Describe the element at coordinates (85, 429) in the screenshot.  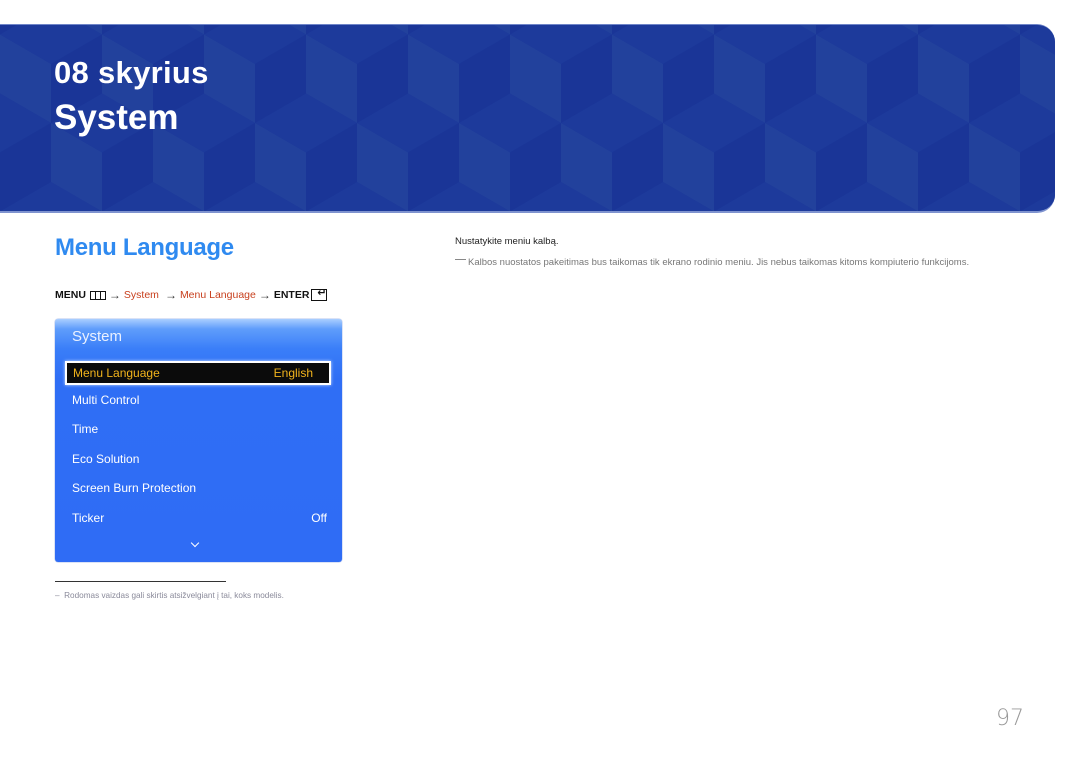
I see `osd-item-label: Time` at that location.